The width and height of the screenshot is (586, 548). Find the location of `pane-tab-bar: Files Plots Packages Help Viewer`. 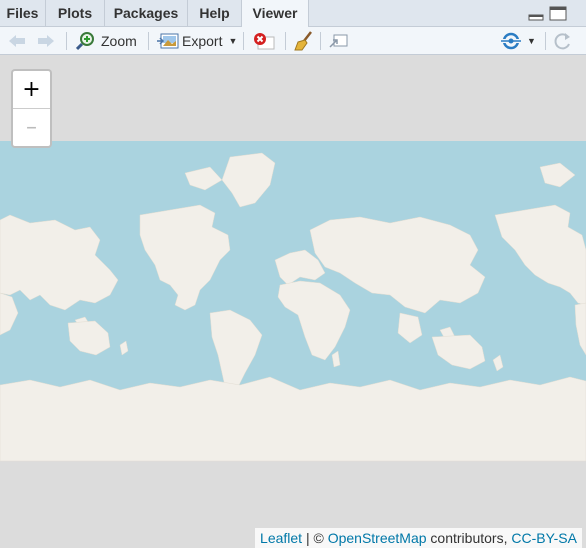

pane-tab-bar: Files Plots Packages Help Viewer is located at coordinates (293, 14).